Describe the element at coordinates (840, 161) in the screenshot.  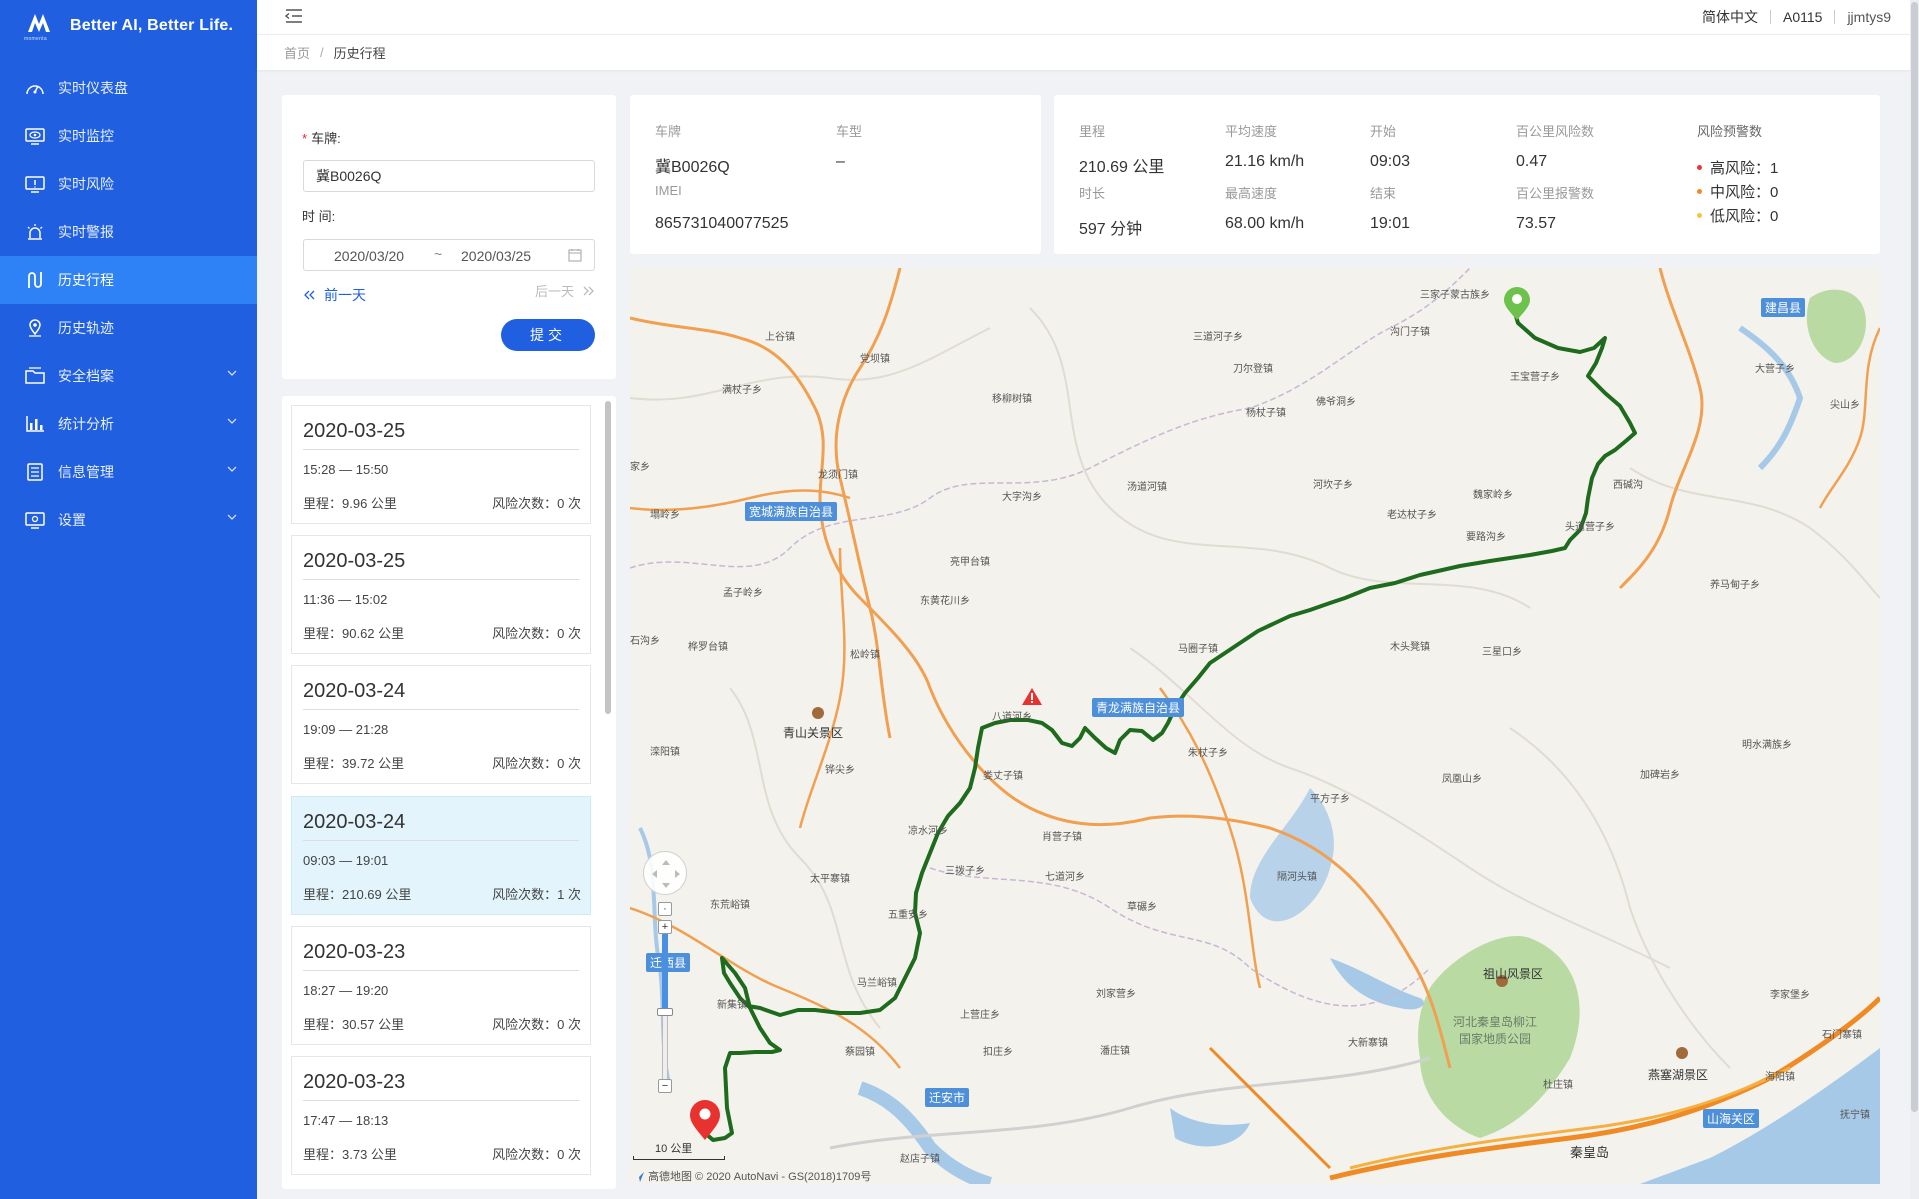
I see `vehicle-type-value: –` at that location.